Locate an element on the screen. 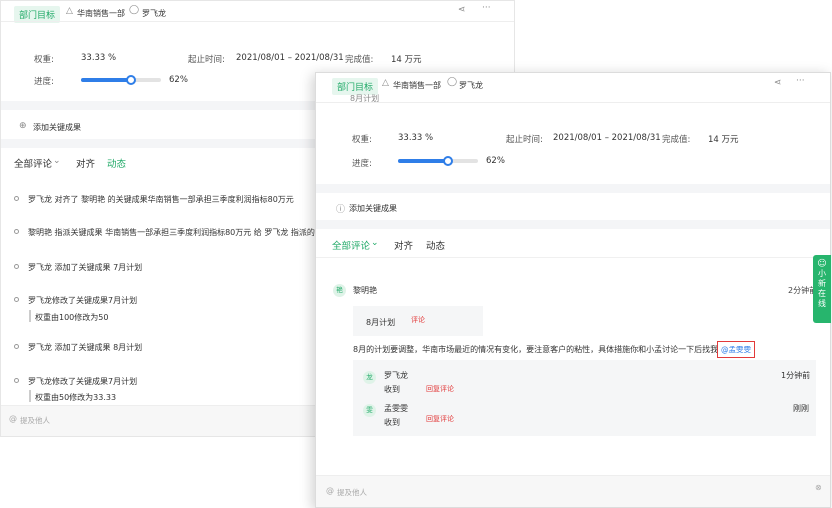 Image resolution: width=832 pixels, height=508 pixels. tabs-divider is located at coordinates (573, 257).